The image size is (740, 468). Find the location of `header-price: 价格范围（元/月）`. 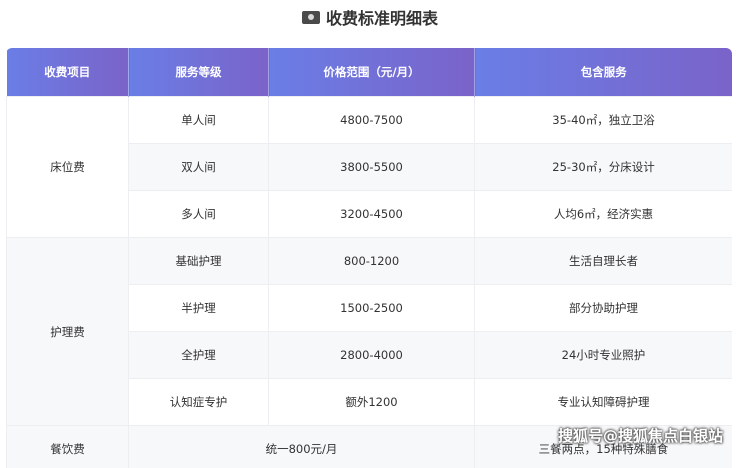

header-price: 价格范围（元/月） is located at coordinates (372, 72).